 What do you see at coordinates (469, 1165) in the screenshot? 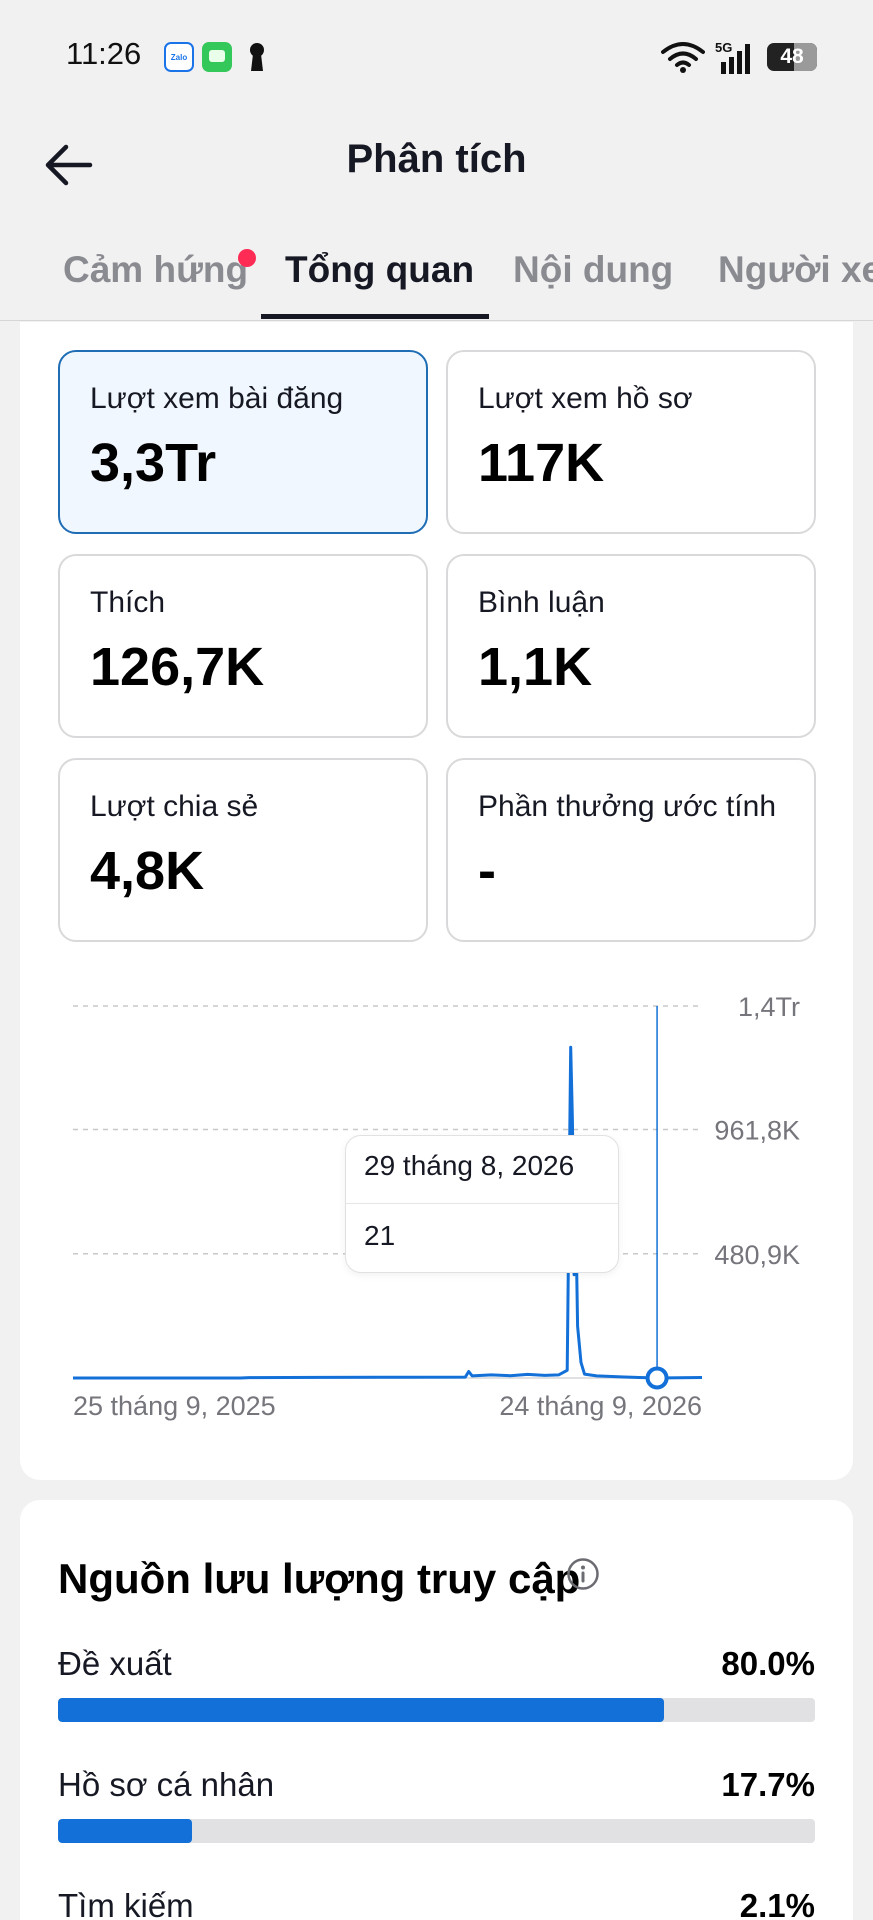
I see `tooltip-date: 29 tháng 8, 2026` at bounding box center [469, 1165].